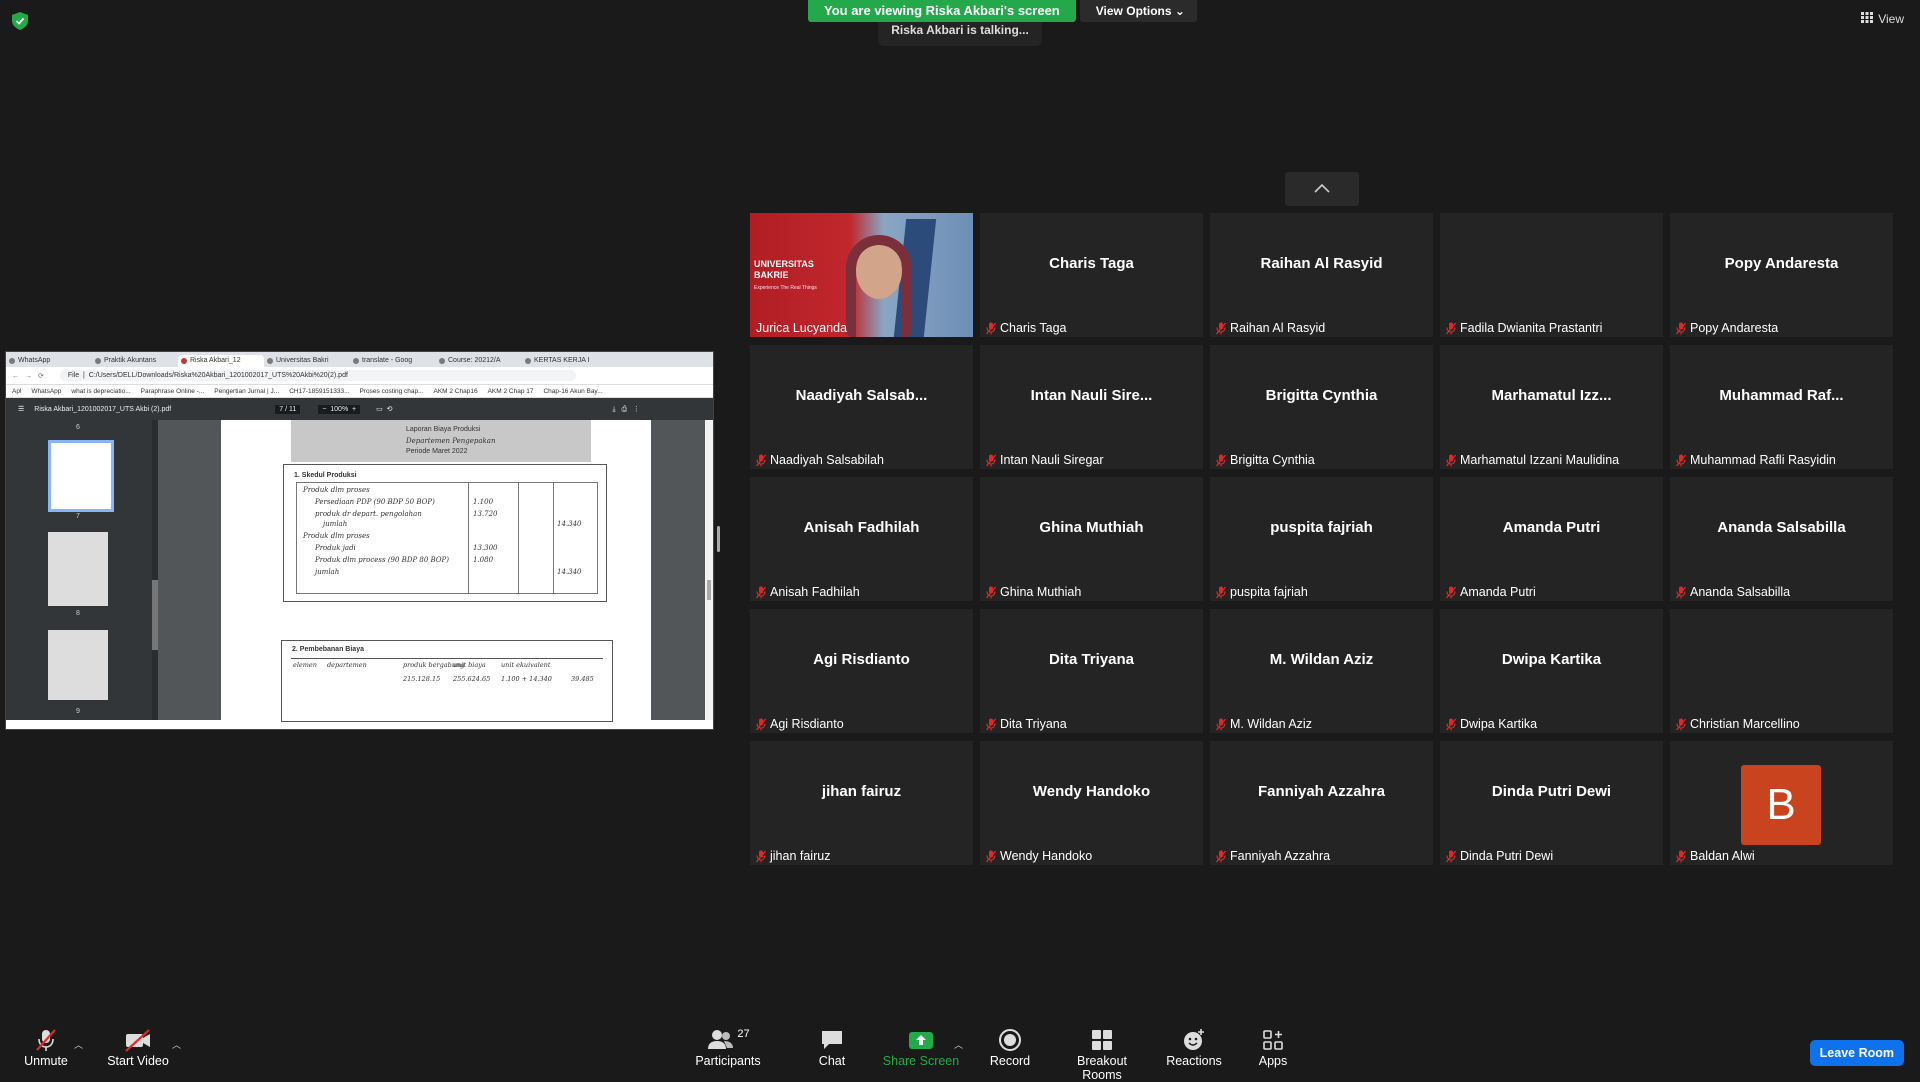  What do you see at coordinates (327, 572) in the screenshot?
I see `handwritten-row-label: jumlah` at bounding box center [327, 572].